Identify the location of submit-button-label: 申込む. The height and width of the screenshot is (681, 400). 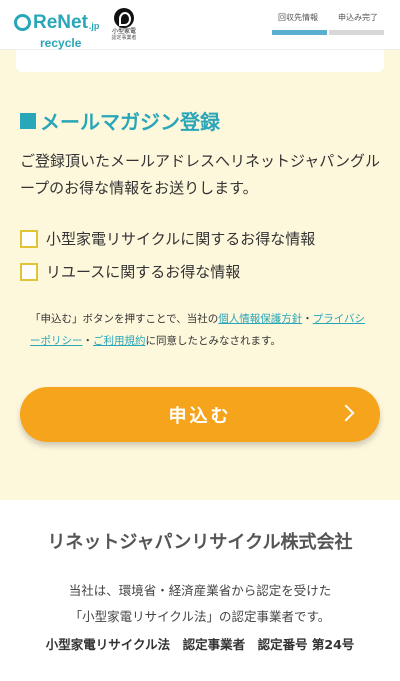
(200, 416).